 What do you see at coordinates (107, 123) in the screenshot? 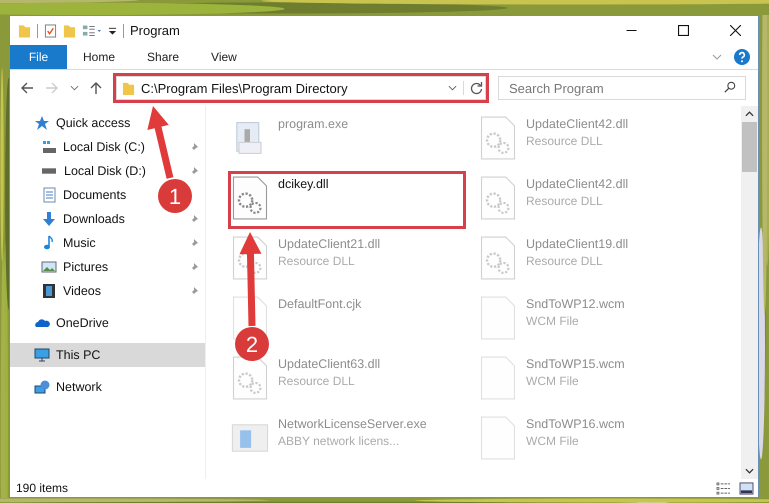
I see `sidebar-item: Quick access` at bounding box center [107, 123].